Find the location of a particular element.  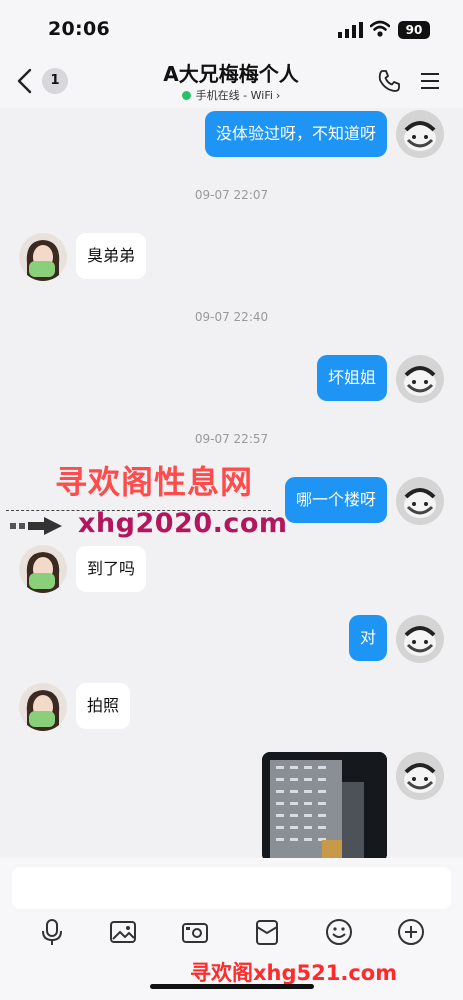

presence-status: 手机在线 - WiFi › is located at coordinates (231, 95).